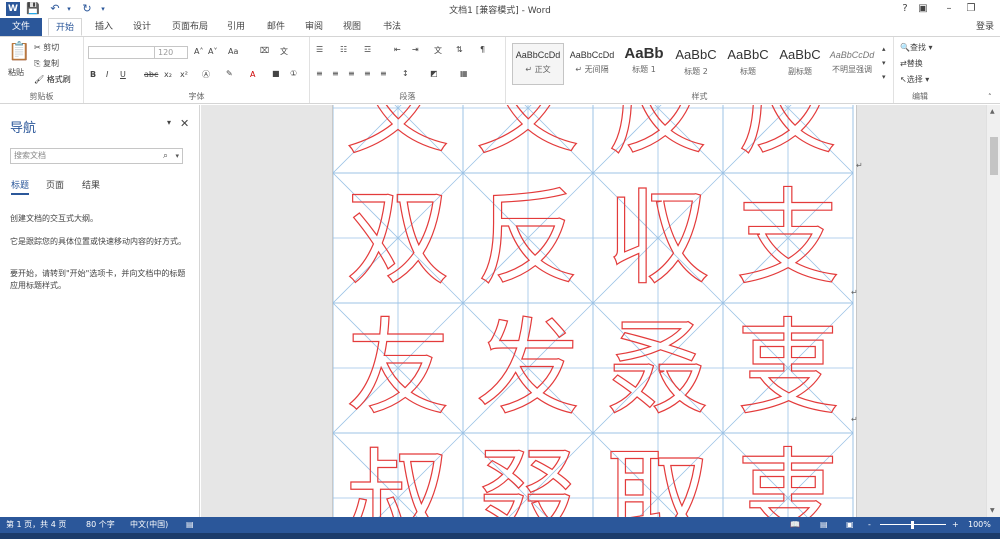 The width and height of the screenshot is (1000, 539). Describe the element at coordinates (107, 74) in the screenshot. I see `italic-button: I` at that location.